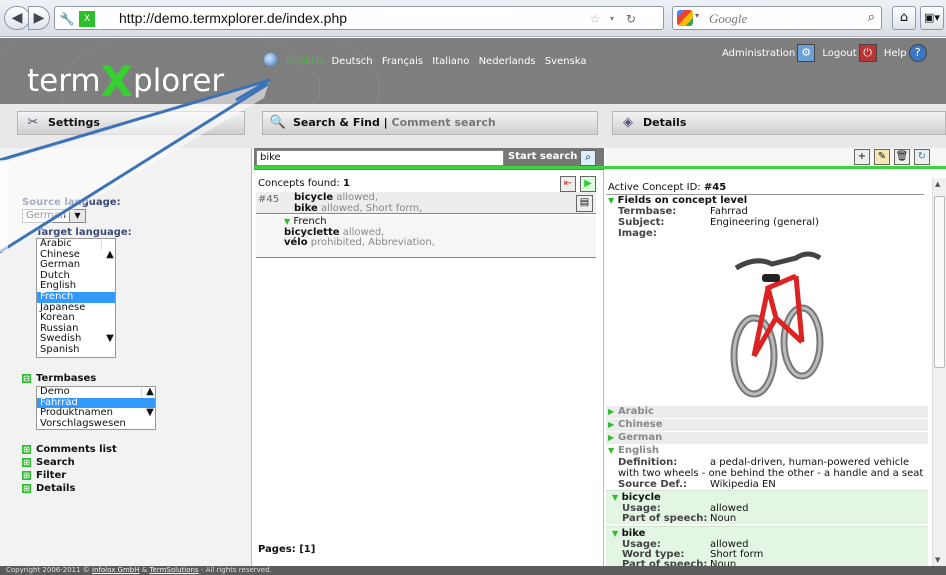  I want to click on back-button: ◀, so click(17, 18).